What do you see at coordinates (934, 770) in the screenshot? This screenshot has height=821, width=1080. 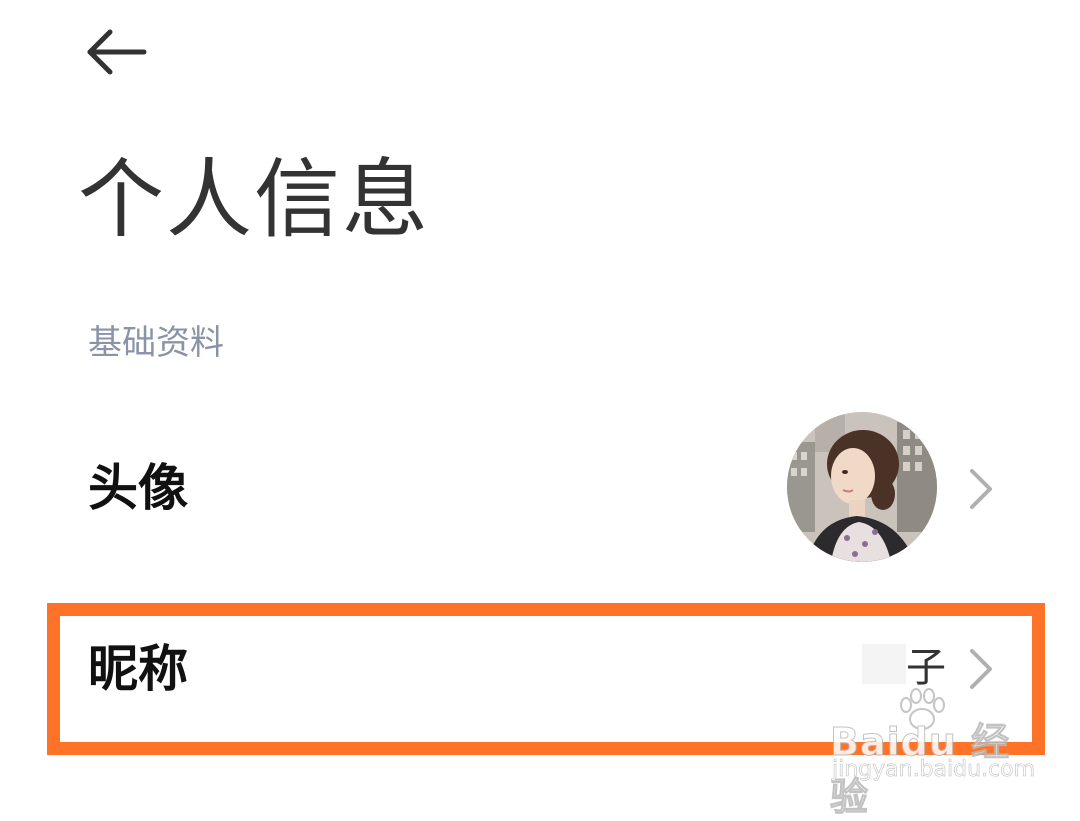 I see `watermark-url: jingyan.baidu.com` at bounding box center [934, 770].